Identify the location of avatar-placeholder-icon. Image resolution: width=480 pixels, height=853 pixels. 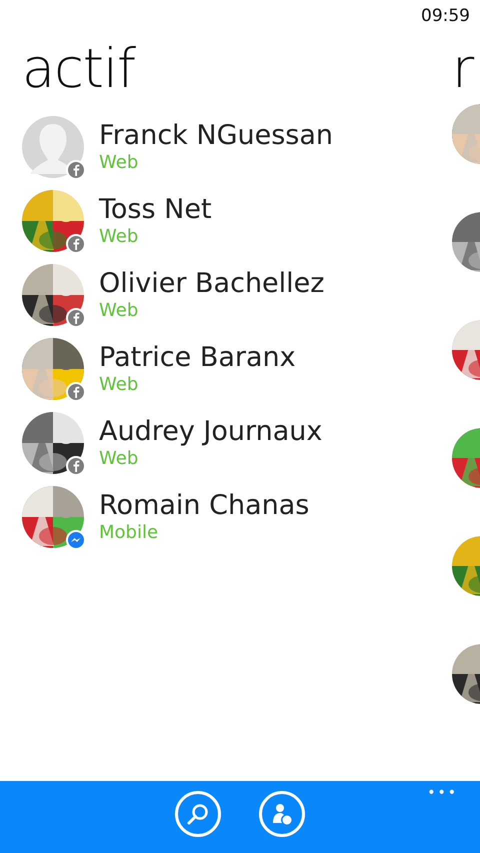
(53, 147).